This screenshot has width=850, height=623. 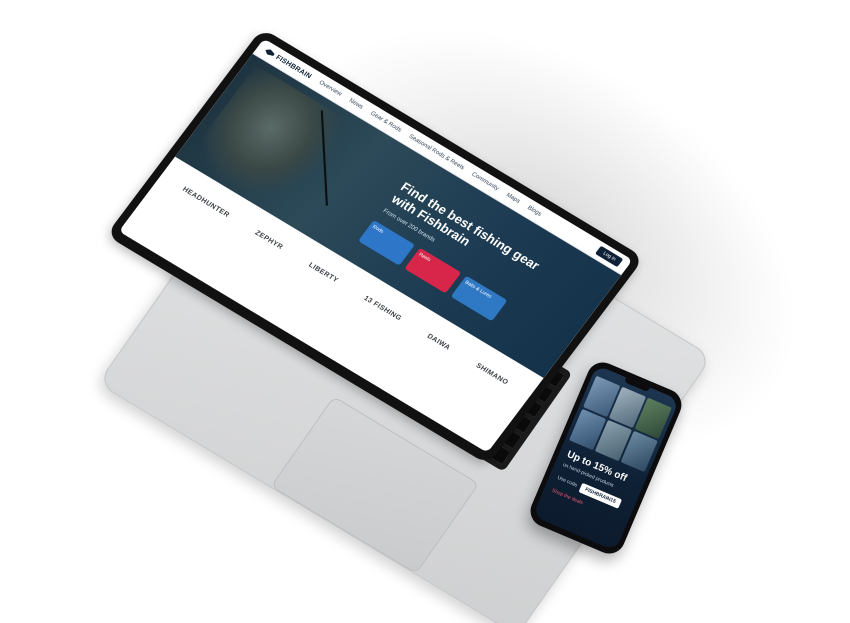 I want to click on brand-logo: SHIMANO, so click(x=492, y=374).